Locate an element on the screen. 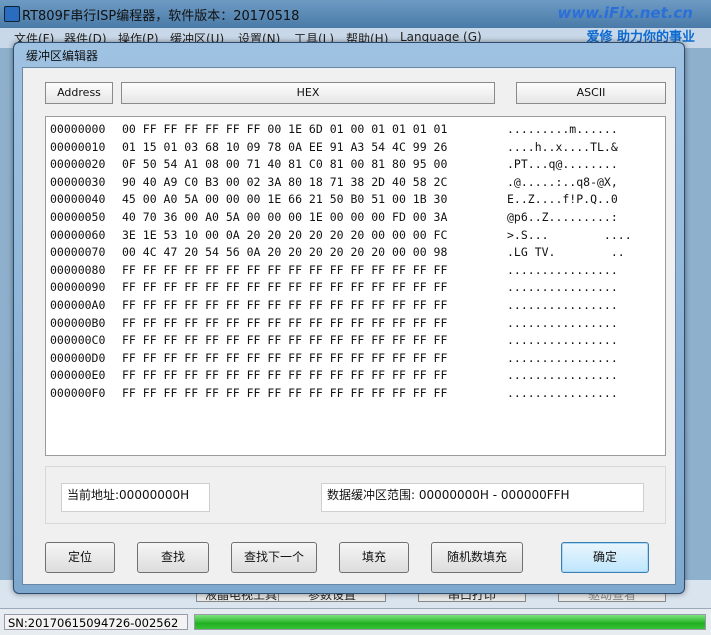 Image resolution: width=711 pixels, height=635 pixels. random-fill-button: 随机数填充 is located at coordinates (477, 557).